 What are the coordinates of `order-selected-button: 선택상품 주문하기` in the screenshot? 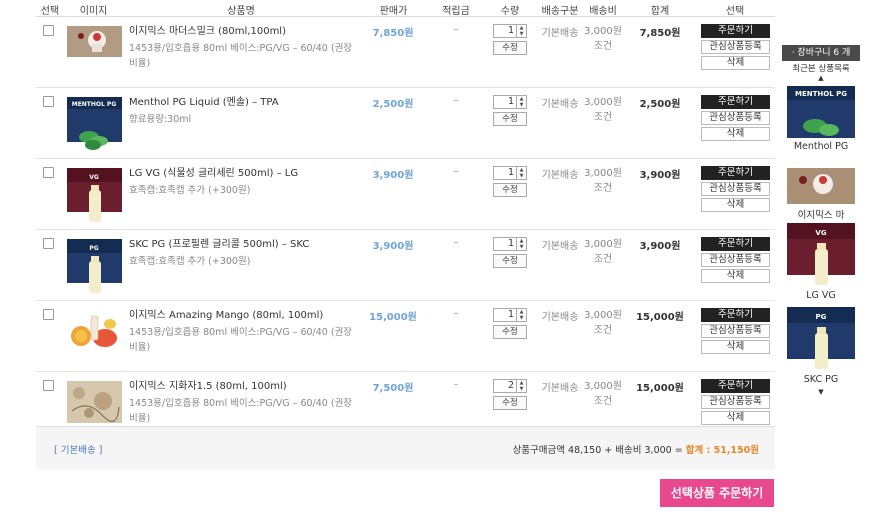 It's located at (717, 493).